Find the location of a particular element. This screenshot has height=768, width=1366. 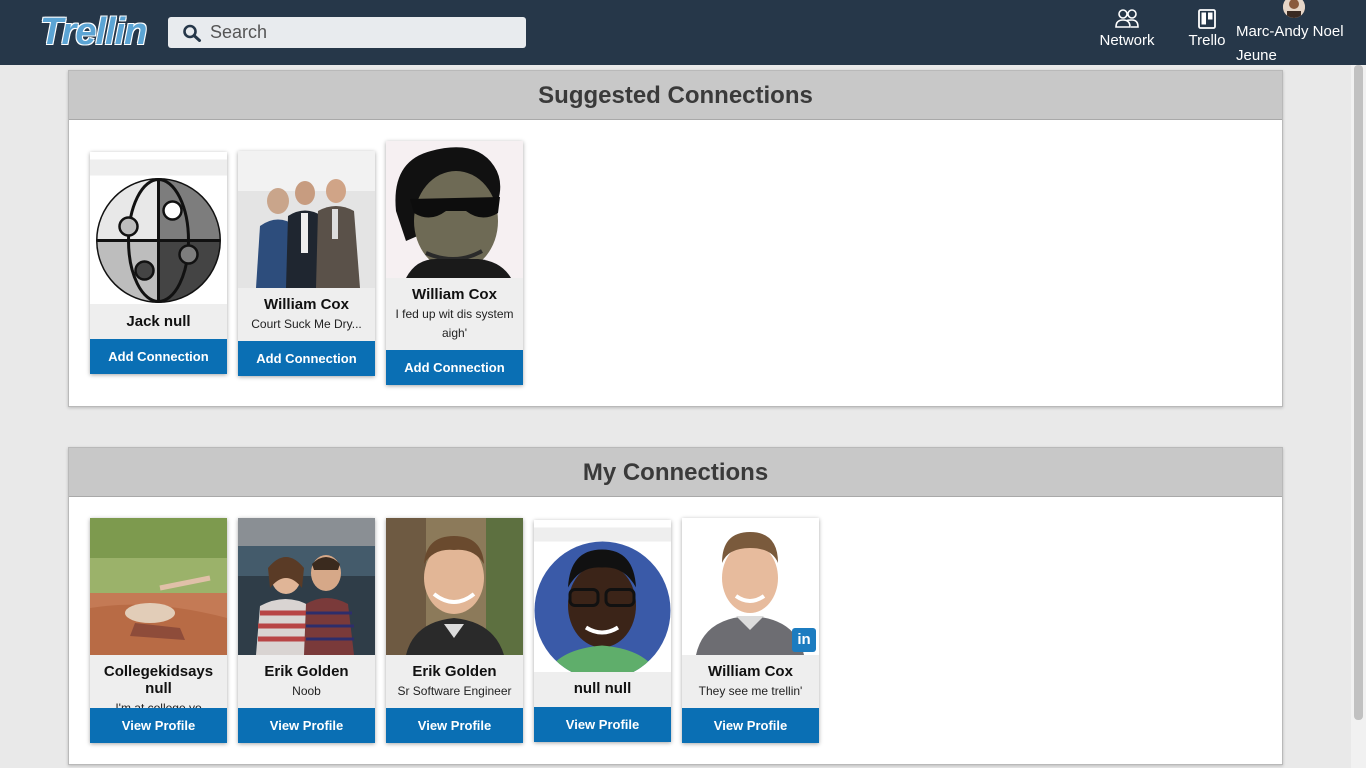

connection-card: null null View Profile is located at coordinates (602, 631).